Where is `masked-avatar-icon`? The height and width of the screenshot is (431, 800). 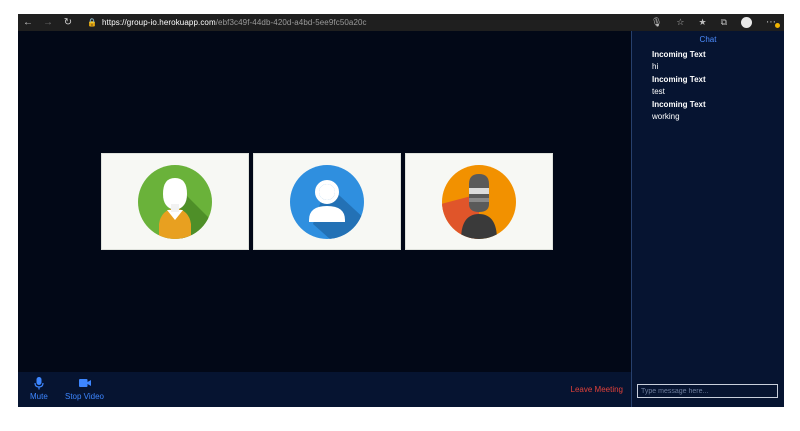 masked-avatar-icon is located at coordinates (479, 201).